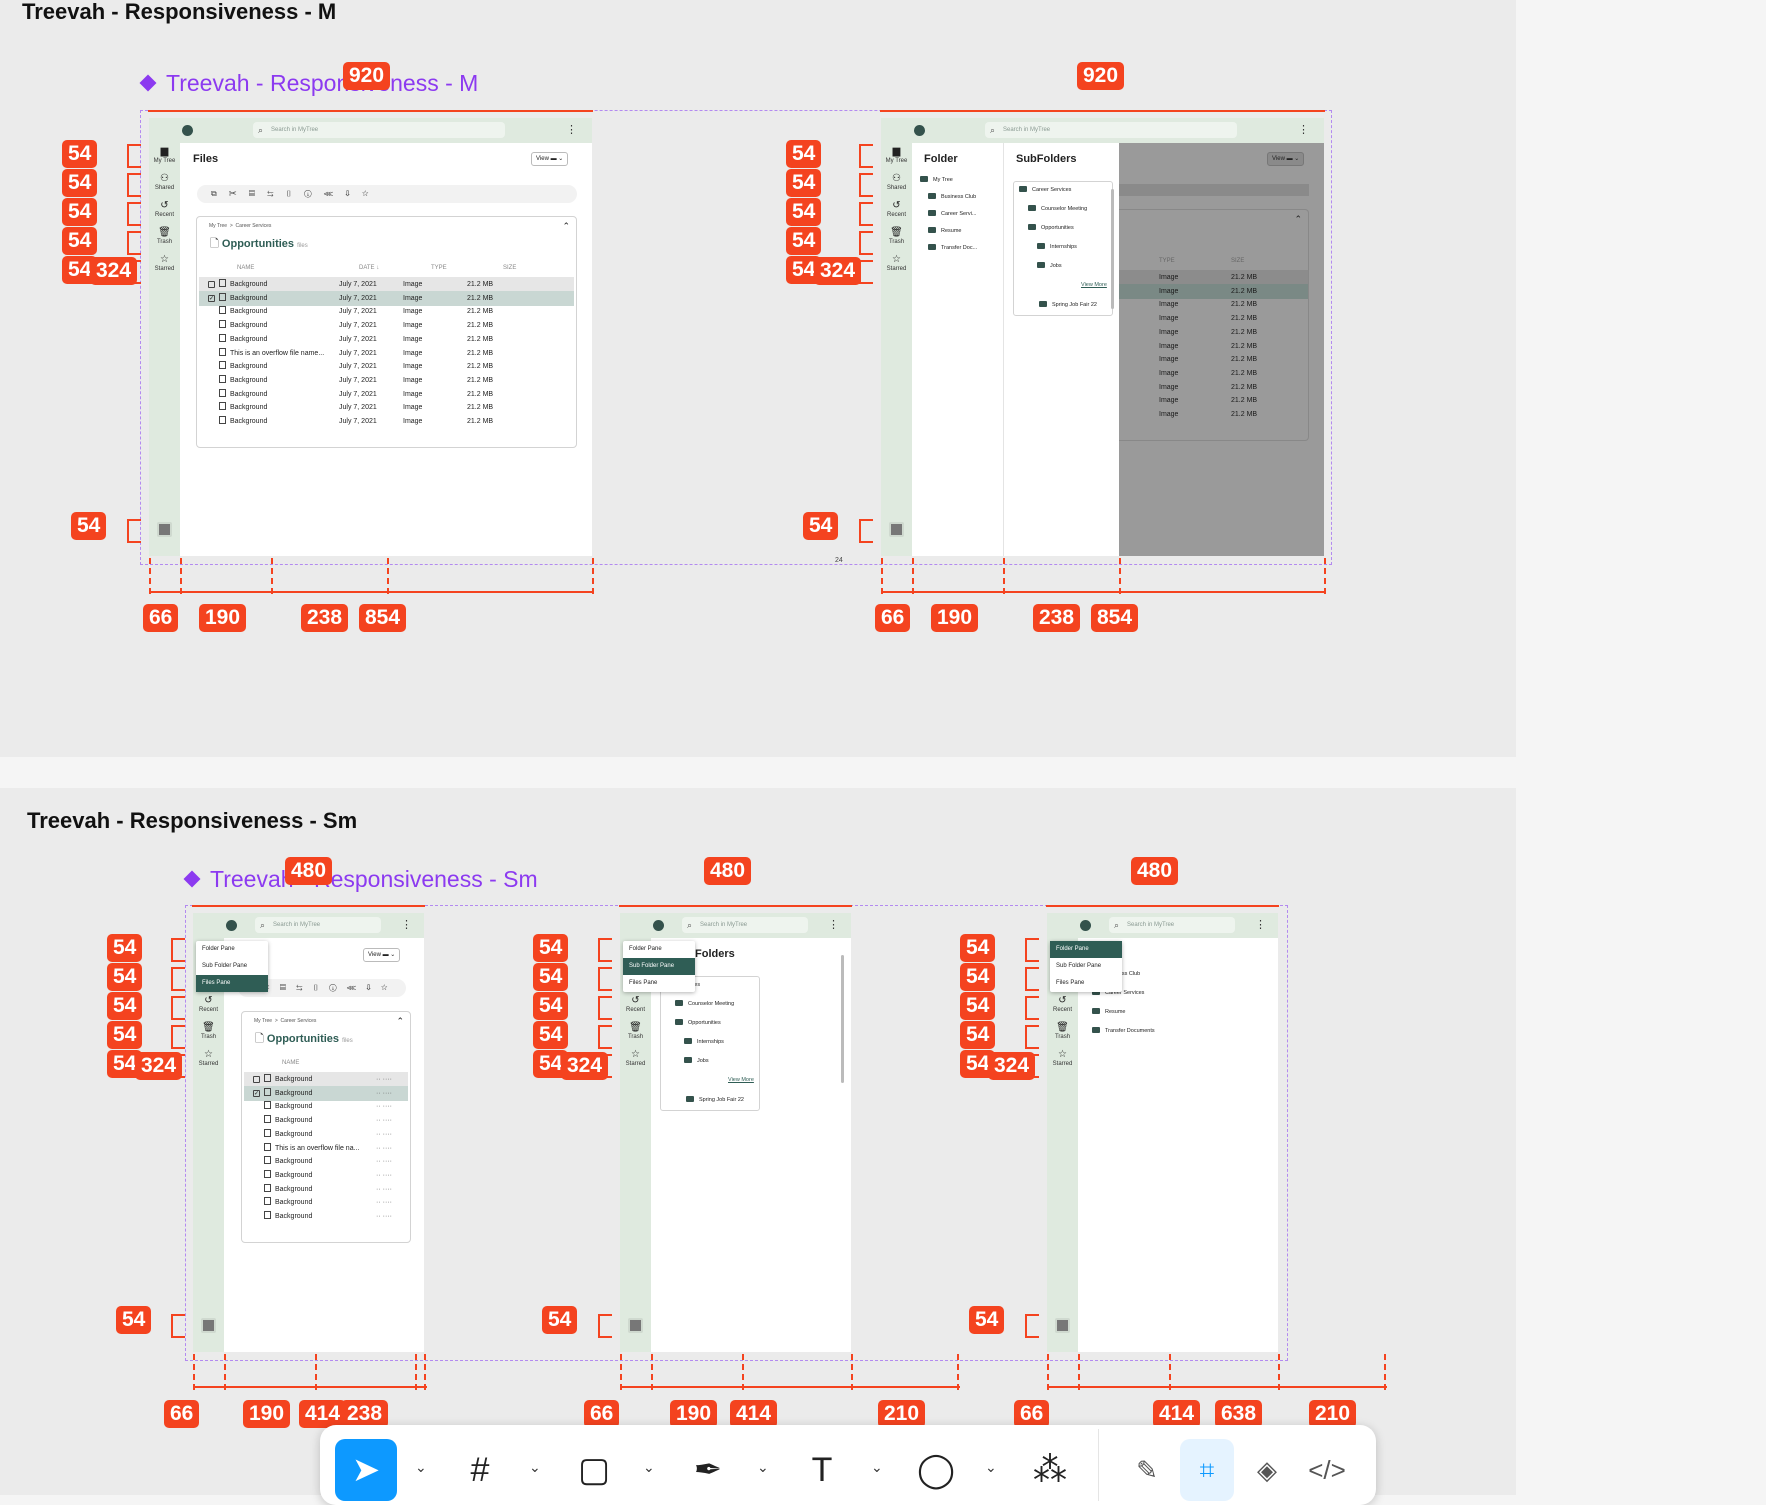  What do you see at coordinates (1057, 208) in the screenshot?
I see `subfolder-item: Counselor Meeting` at bounding box center [1057, 208].